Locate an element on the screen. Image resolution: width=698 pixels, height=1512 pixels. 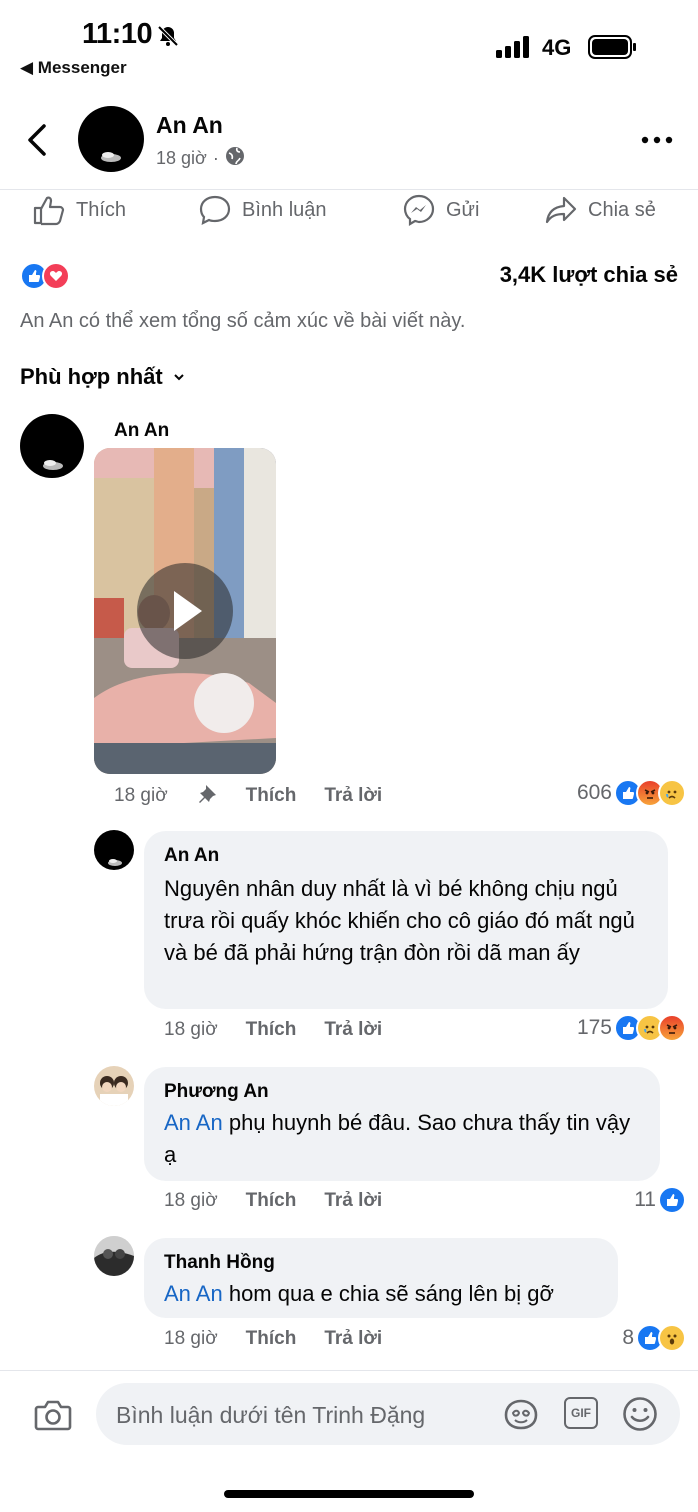
send-button: Gửi is located at coordinates (440, 210).